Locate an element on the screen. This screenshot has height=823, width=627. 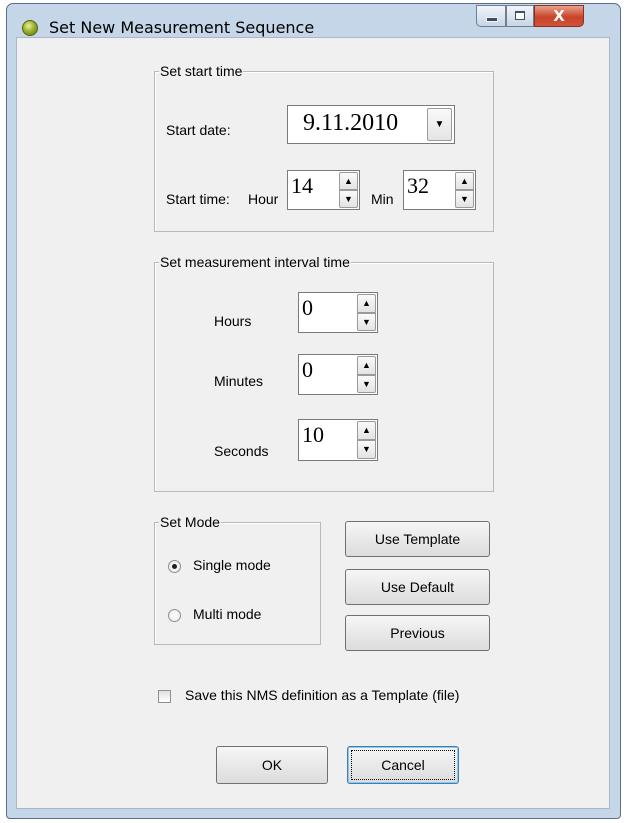
start-time-label: Start time: is located at coordinates (198, 199).